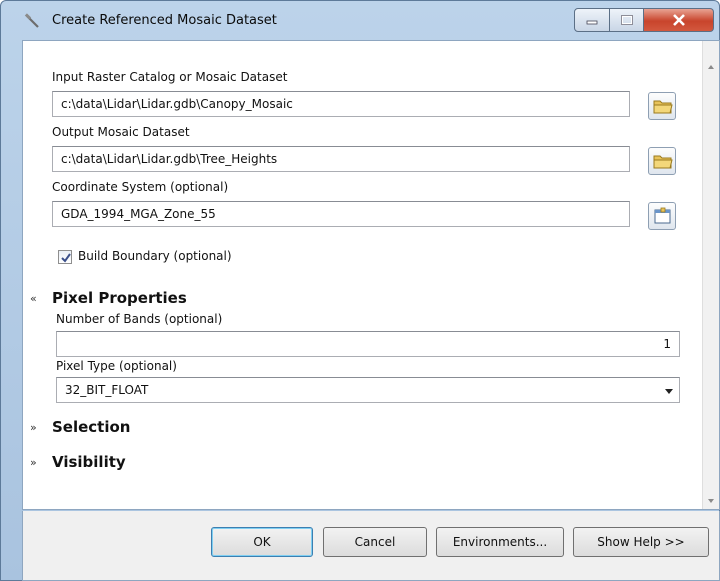 The width and height of the screenshot is (720, 581). Describe the element at coordinates (33, 427) in the screenshot. I see `expand-selection-icon: »` at that location.